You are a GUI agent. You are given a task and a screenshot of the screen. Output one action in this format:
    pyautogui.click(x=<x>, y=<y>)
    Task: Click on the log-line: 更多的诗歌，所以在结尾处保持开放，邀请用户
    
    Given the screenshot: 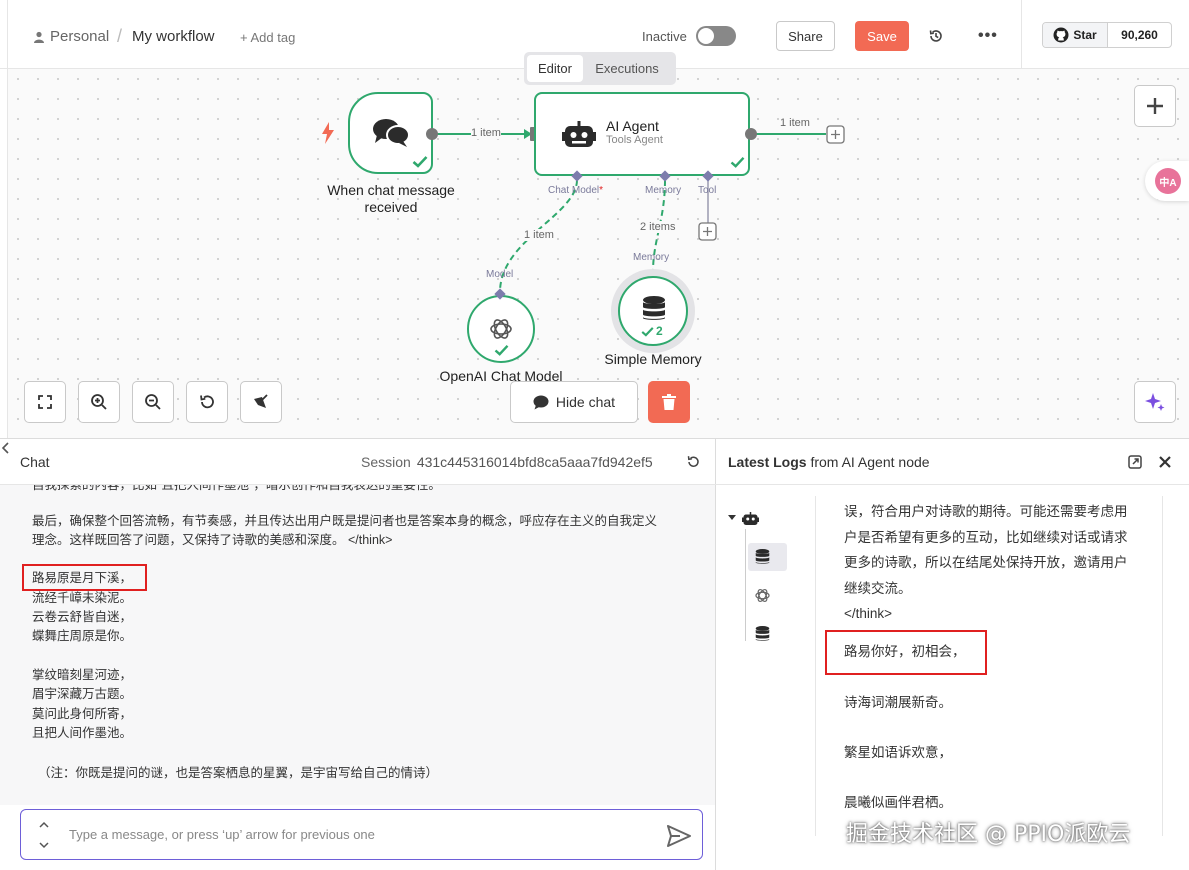 What is the action you would take?
    pyautogui.click(x=986, y=562)
    